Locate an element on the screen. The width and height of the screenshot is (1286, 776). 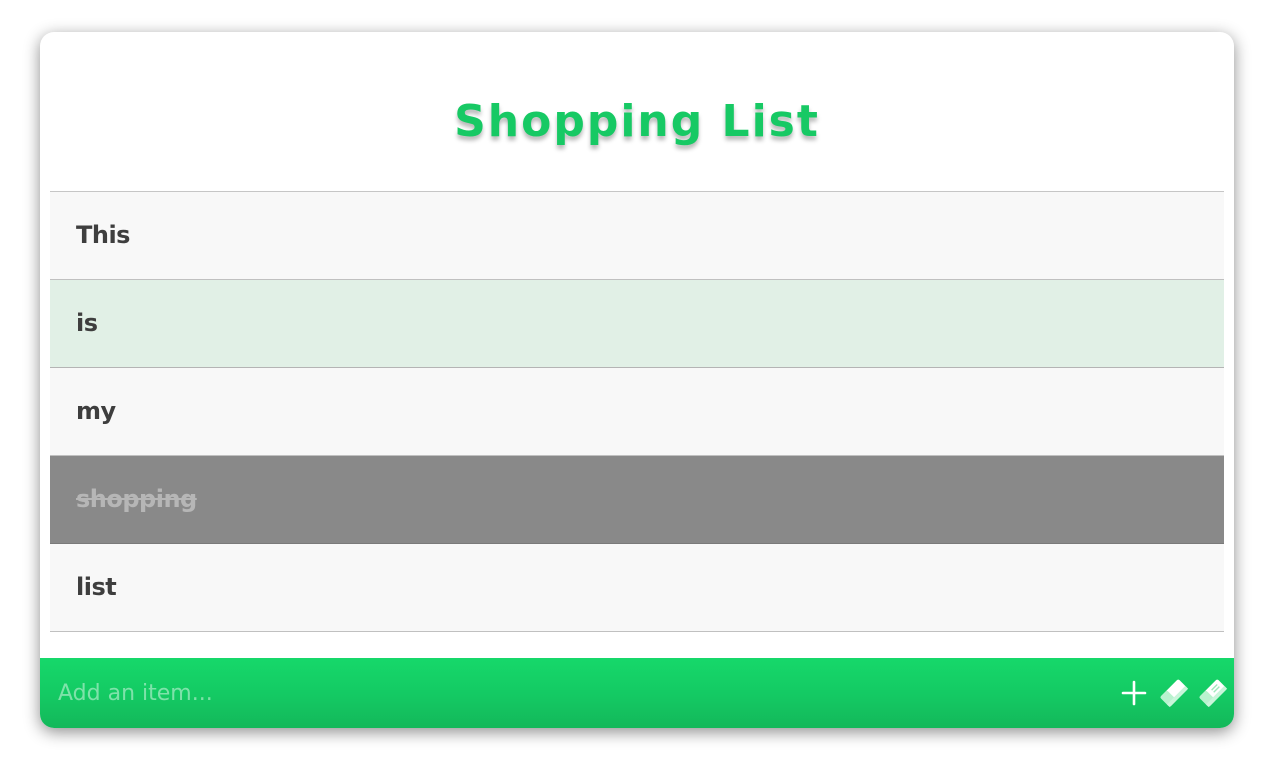
add-item-button is located at coordinates (1134, 693).